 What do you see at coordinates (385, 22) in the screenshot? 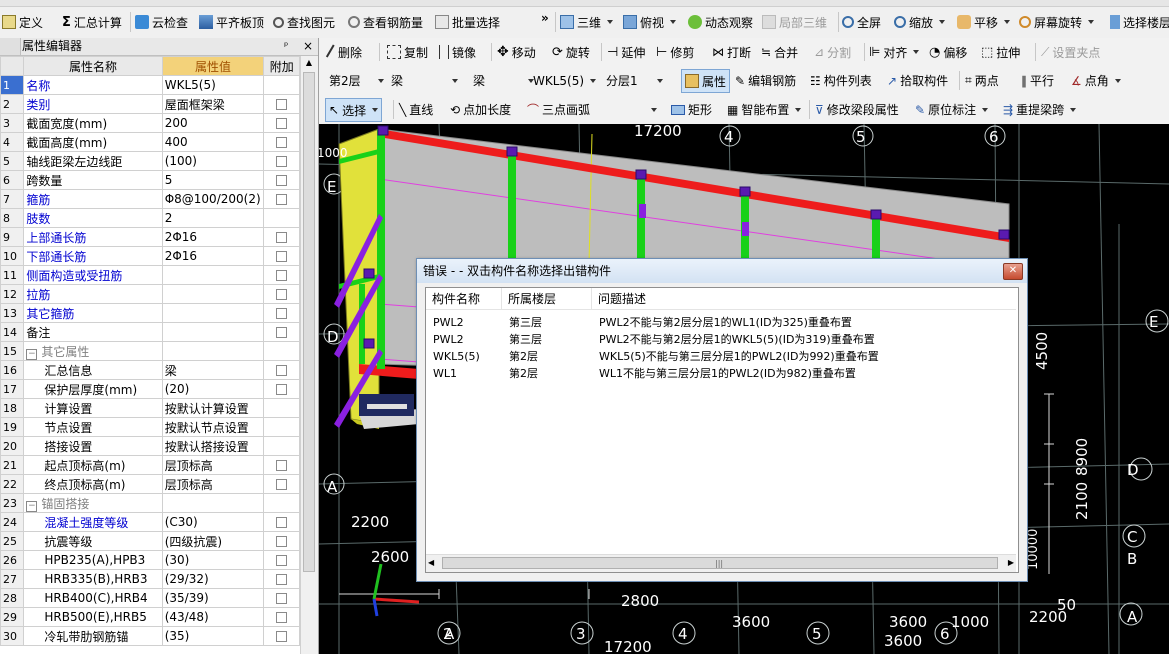
I see `view-rebar-button: 查看钢筋量` at bounding box center [385, 22].